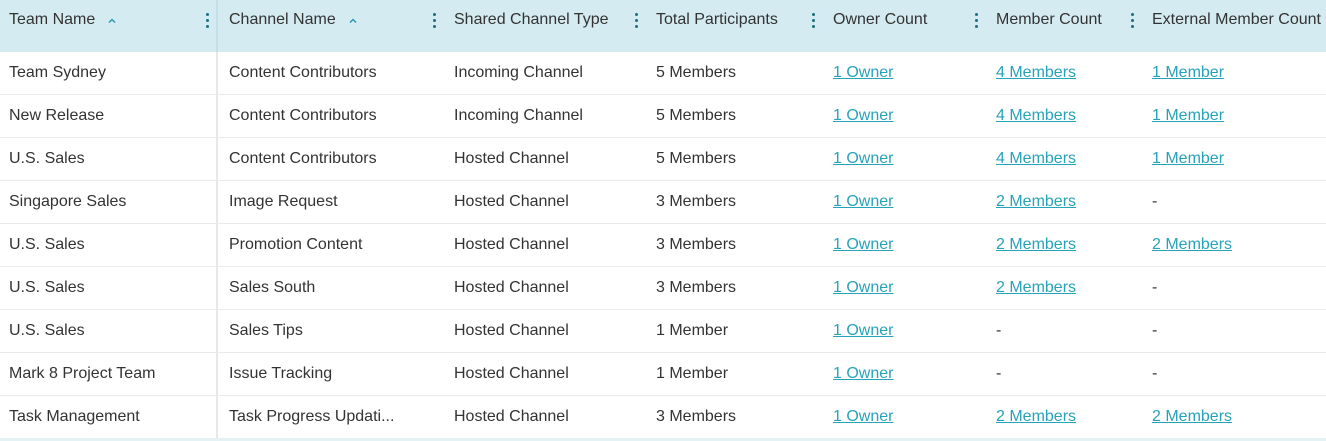 The image size is (1326, 441). What do you see at coordinates (272, 287) in the screenshot?
I see `channel-name-cell: Sales South` at bounding box center [272, 287].